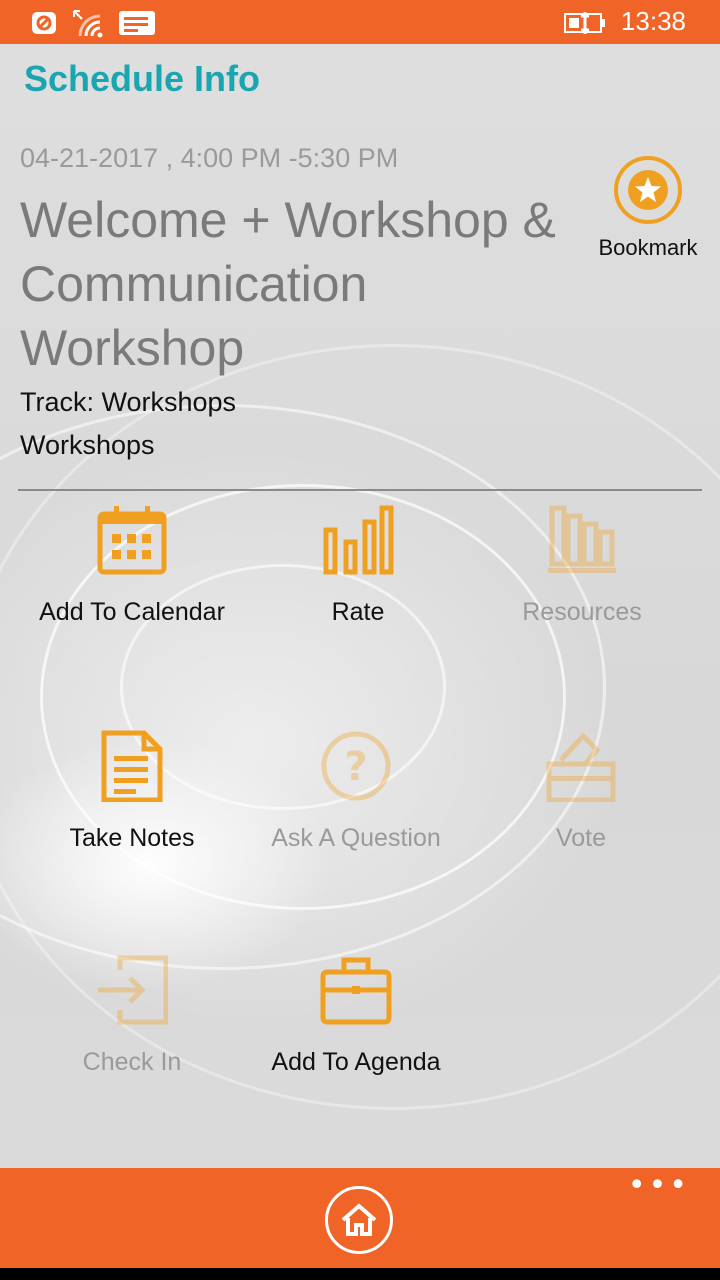 Image resolution: width=720 pixels, height=1280 pixels. Describe the element at coordinates (142, 78) in the screenshot. I see `page-title: Schedule Info` at that location.